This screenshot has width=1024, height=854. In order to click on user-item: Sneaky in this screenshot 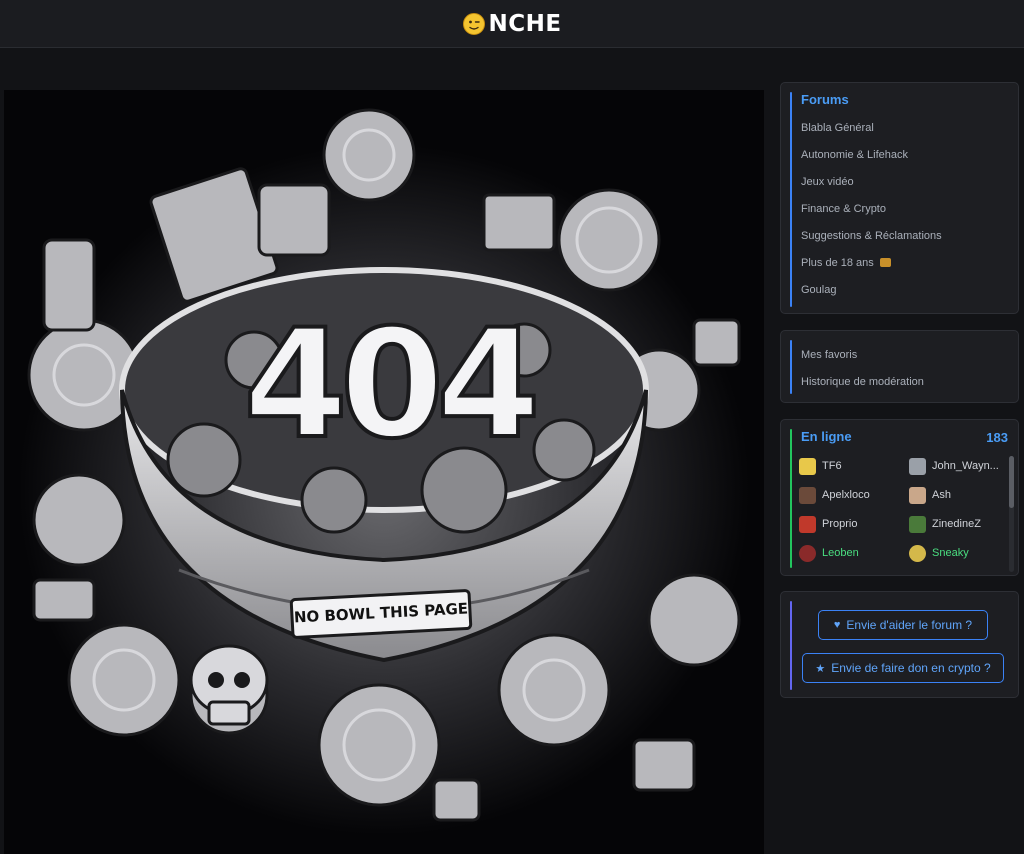, I will do `click(954, 553)`.